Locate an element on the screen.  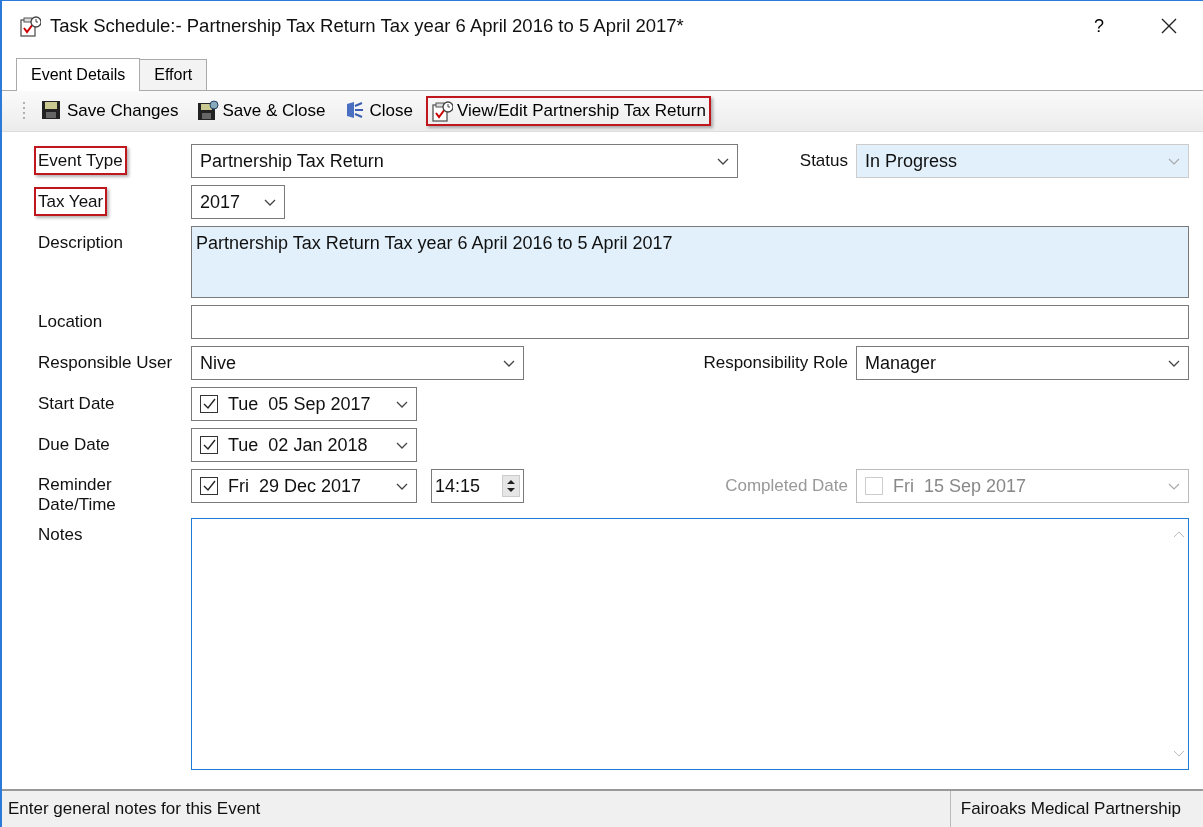
status-company: Fairoaks Medical Partnership is located at coordinates (1076, 809).